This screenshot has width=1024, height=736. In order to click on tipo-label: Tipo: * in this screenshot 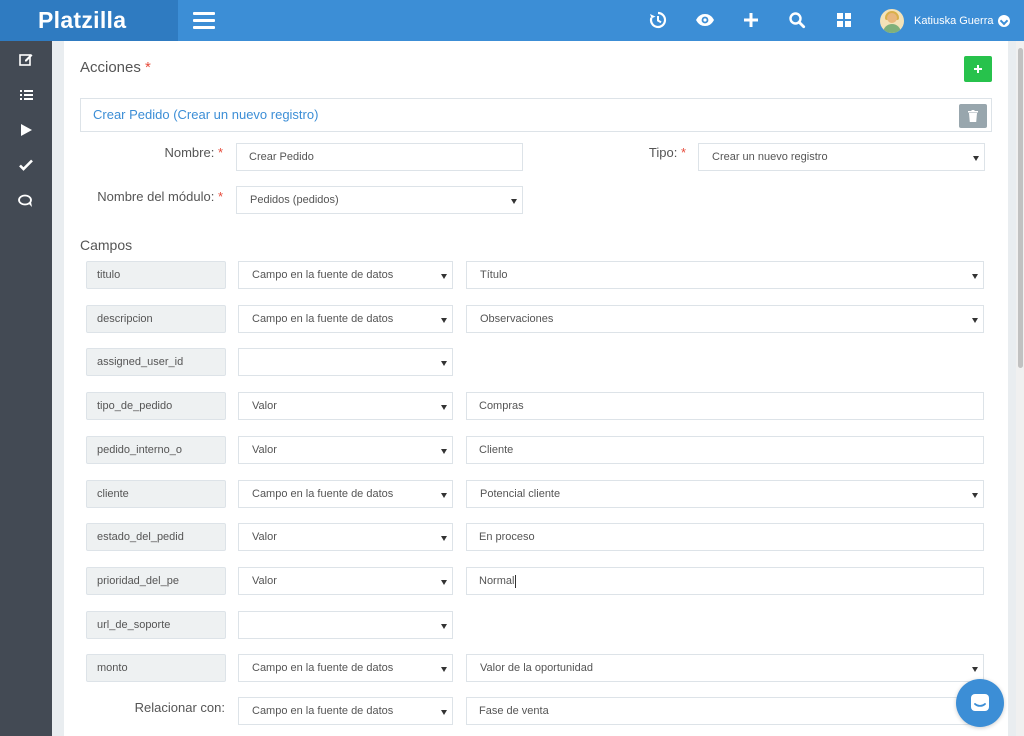, I will do `click(667, 152)`.